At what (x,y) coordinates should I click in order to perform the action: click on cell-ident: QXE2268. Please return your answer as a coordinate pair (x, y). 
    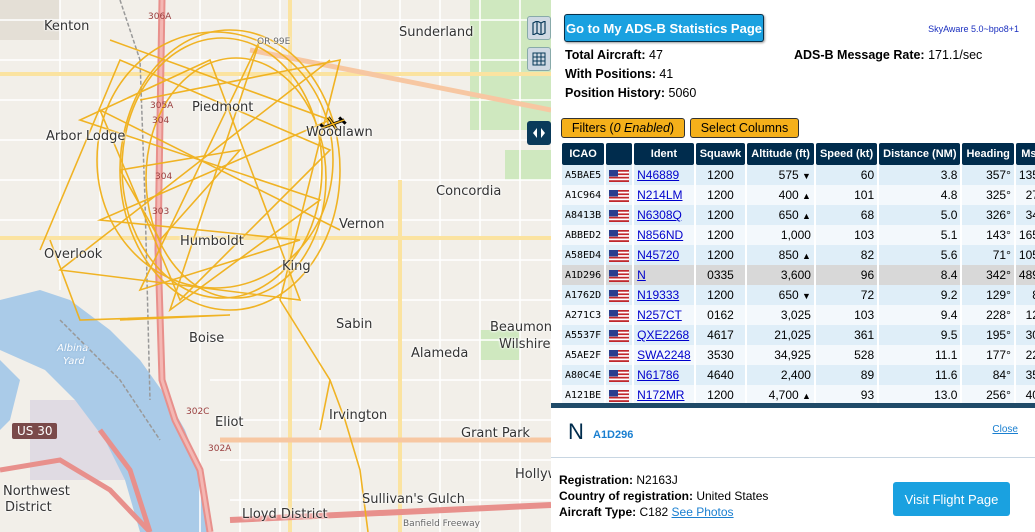
    Looking at the image, I should click on (664, 335).